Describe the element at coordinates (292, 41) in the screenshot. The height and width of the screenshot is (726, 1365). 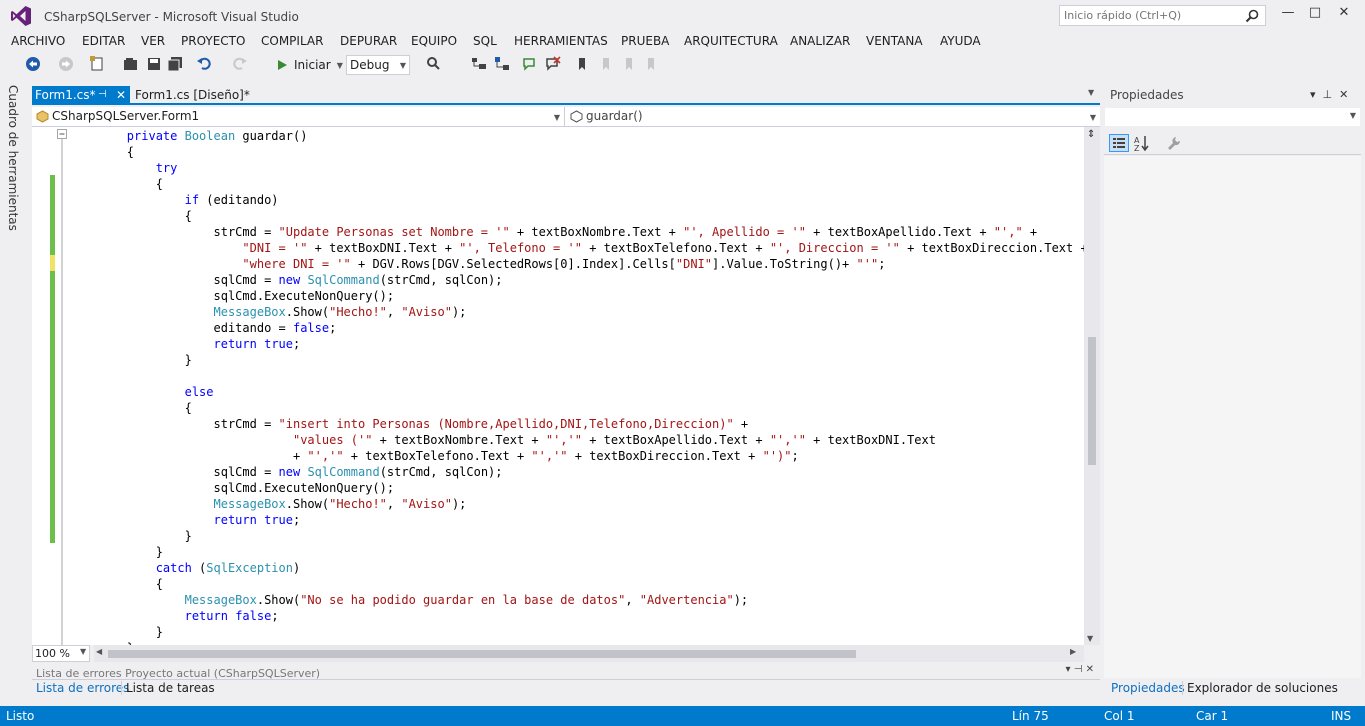
I see `menu-compilar: COMPILAR` at that location.